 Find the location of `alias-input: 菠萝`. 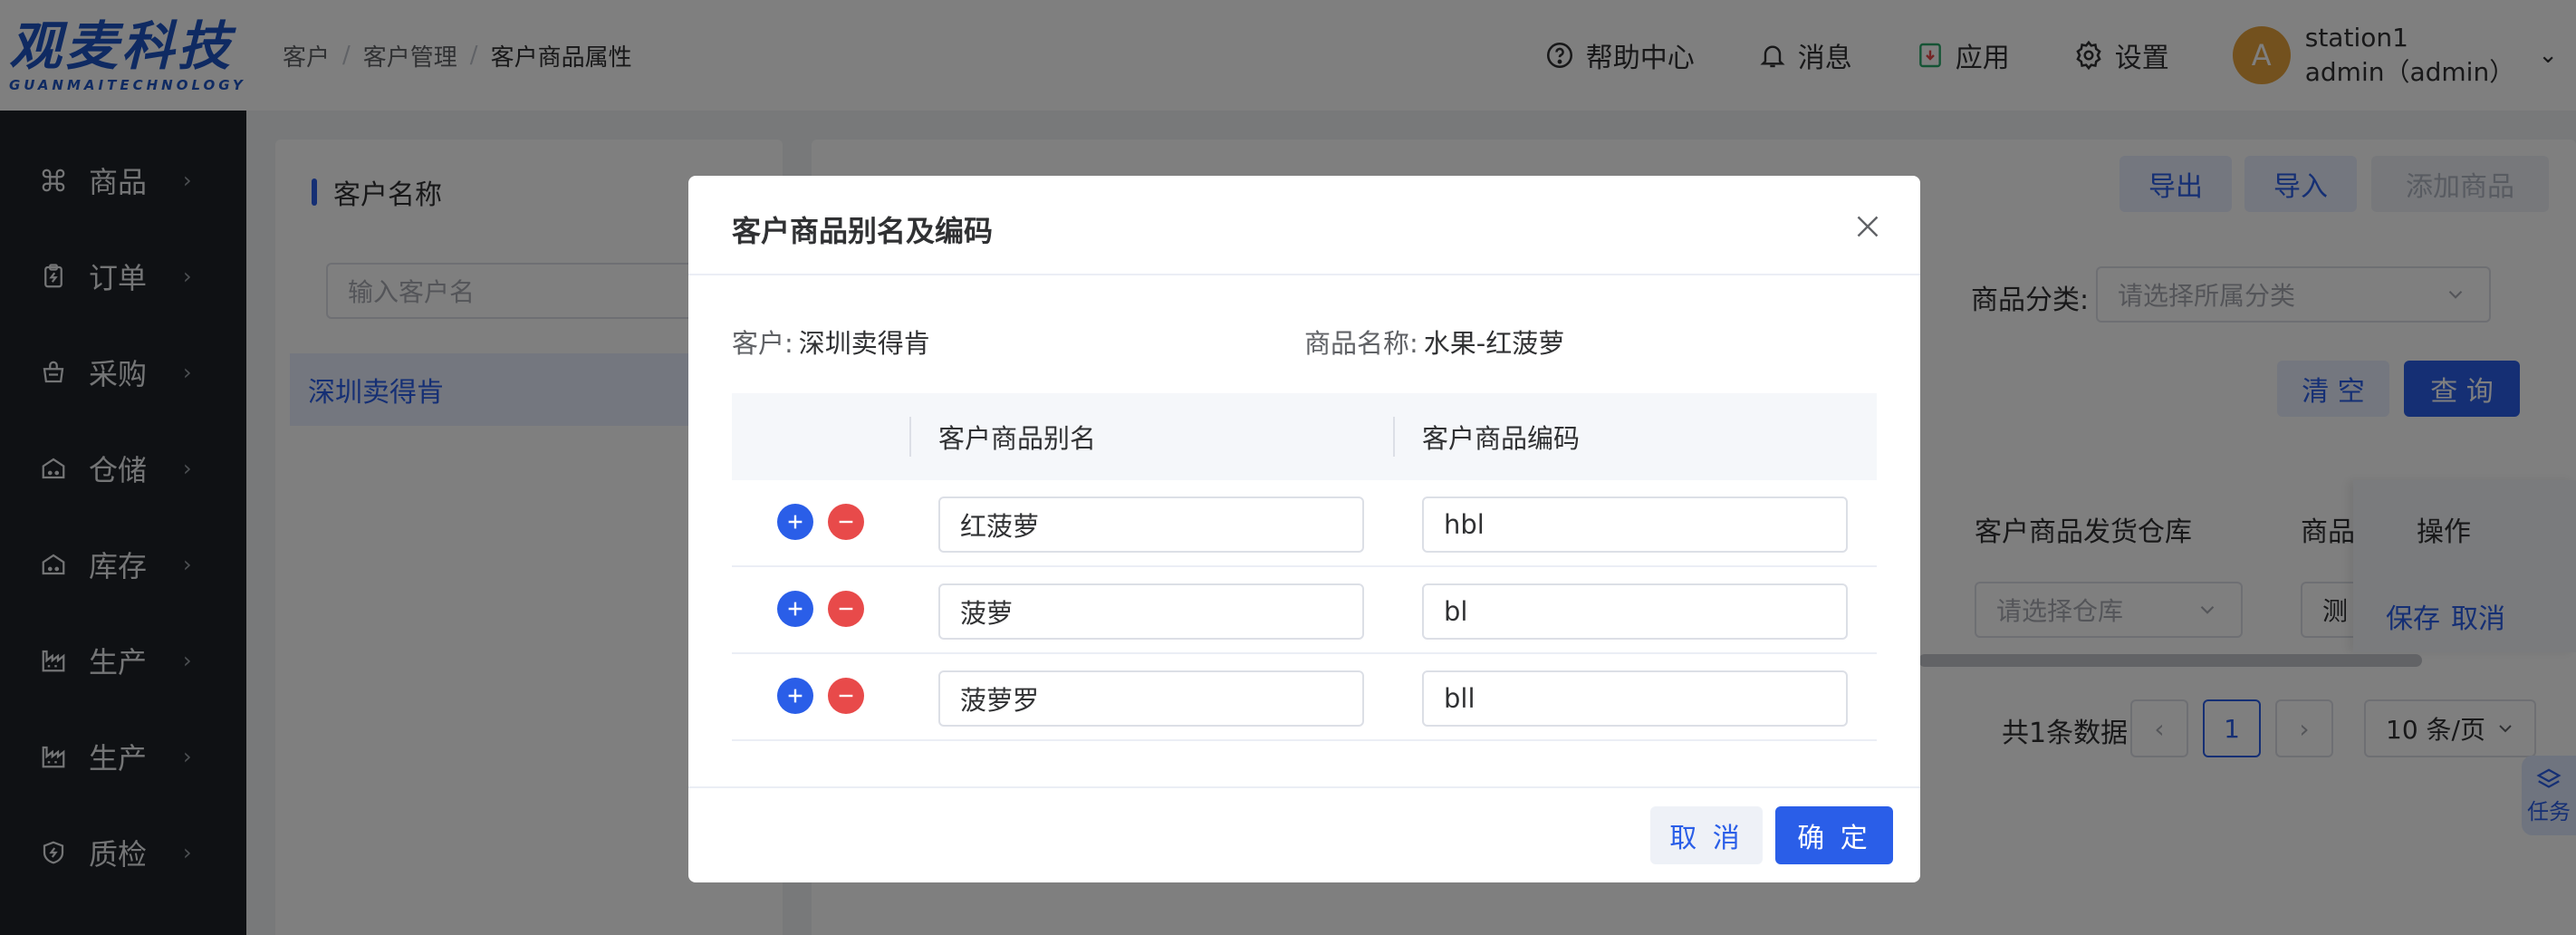

alias-input: 菠萝 is located at coordinates (1151, 612).